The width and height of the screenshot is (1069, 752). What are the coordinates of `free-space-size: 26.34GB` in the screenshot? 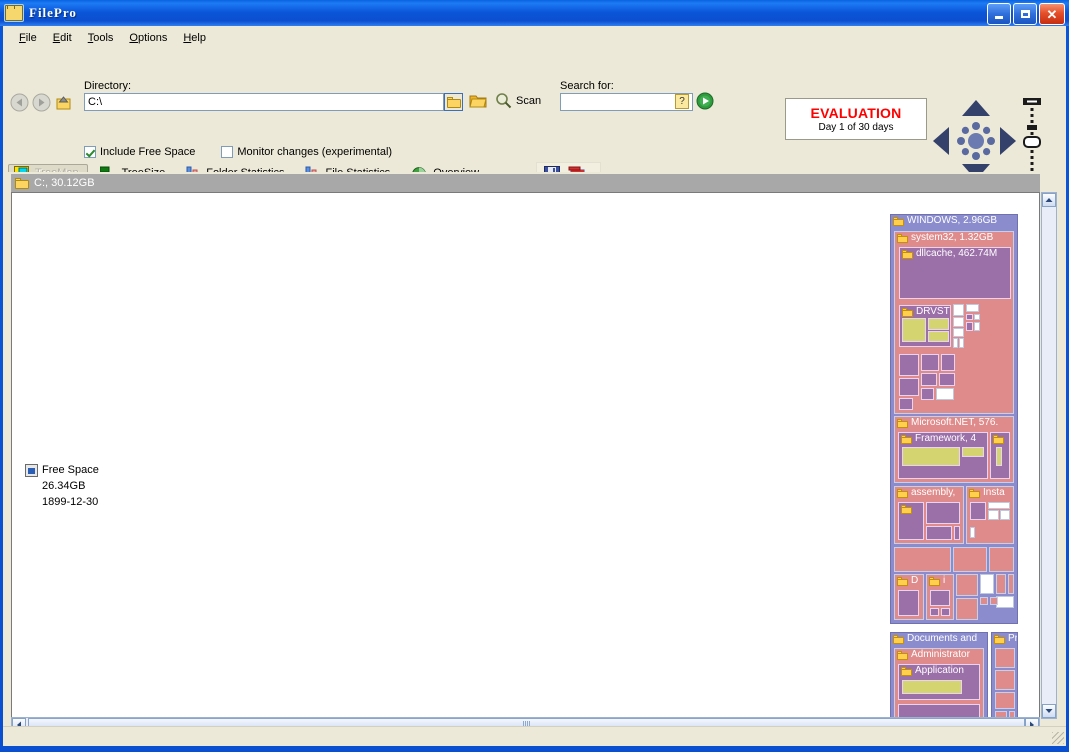 It's located at (64, 486).